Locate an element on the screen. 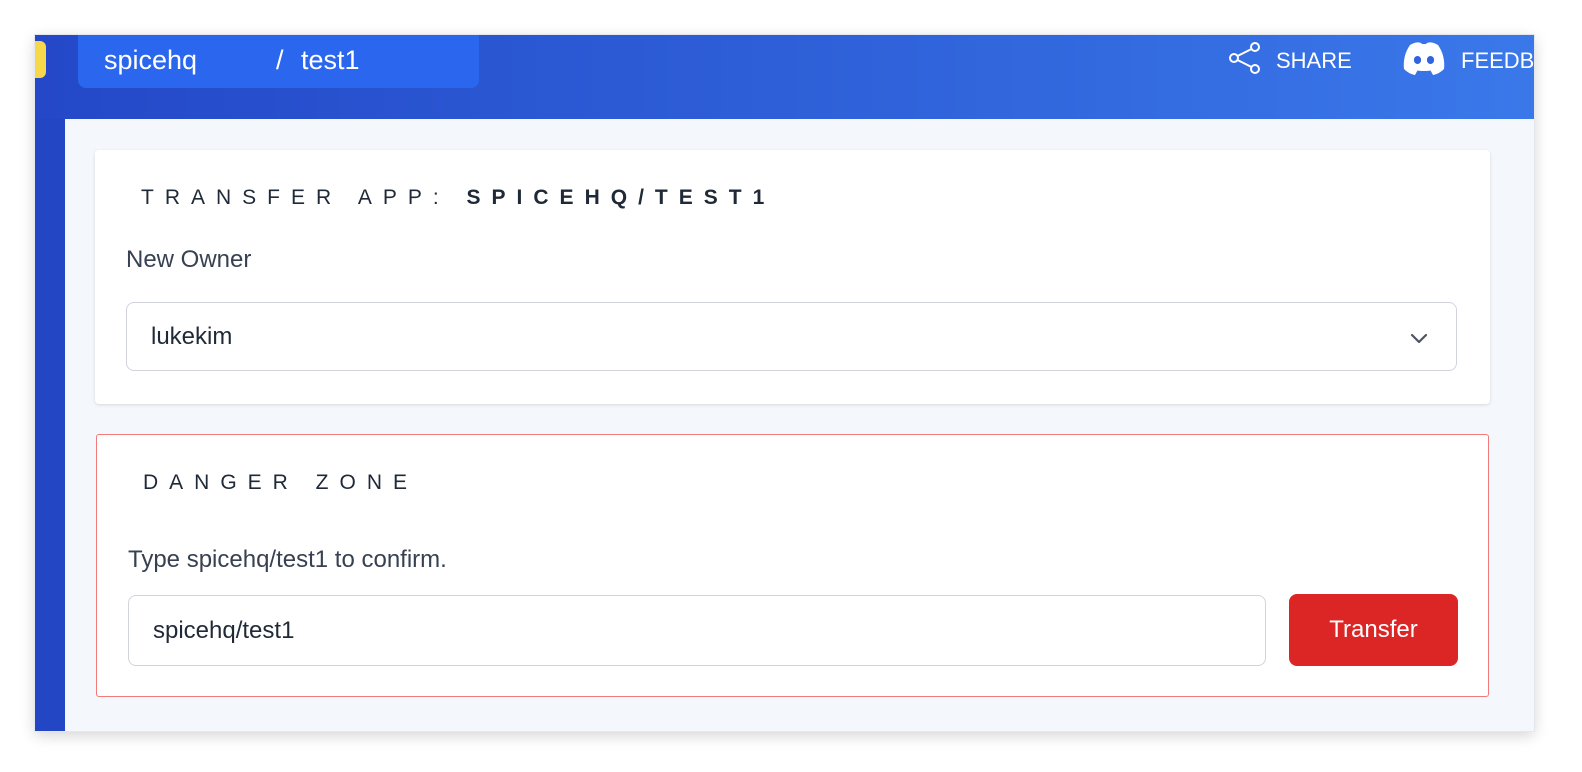  new-owner-value: lukekim is located at coordinates (192, 336).